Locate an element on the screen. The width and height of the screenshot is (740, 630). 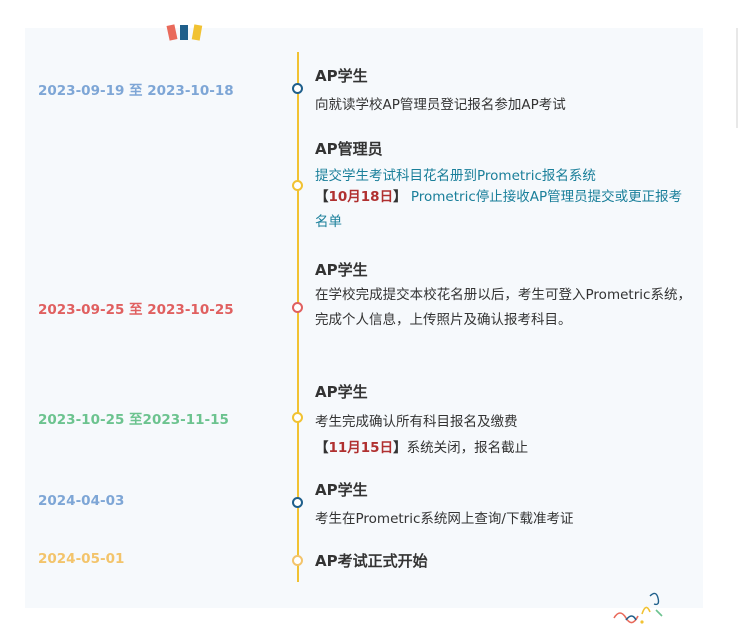
entry-title: AP管理员 is located at coordinates (349, 149).